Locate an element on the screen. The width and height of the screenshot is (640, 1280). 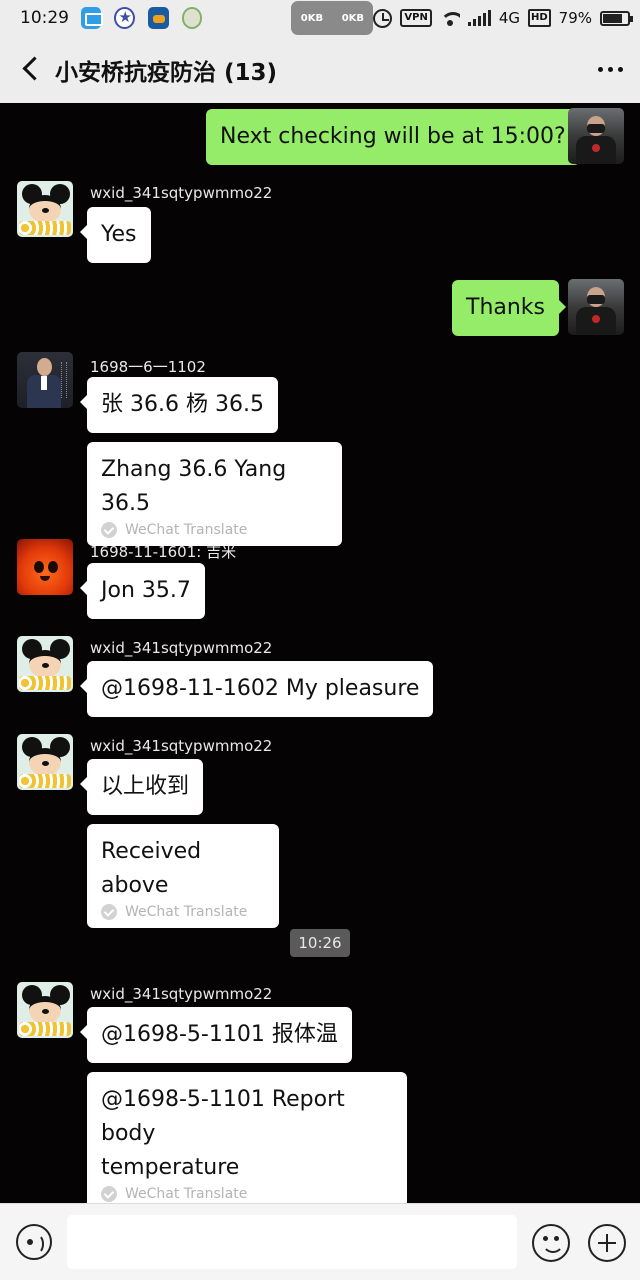
ball-app-icon is located at coordinates (192, 18).